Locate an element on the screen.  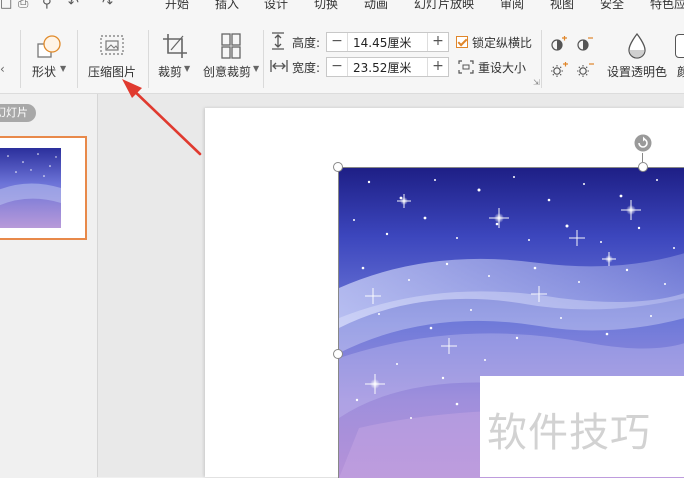
width-decrease-button: − is located at coordinates (337, 67).